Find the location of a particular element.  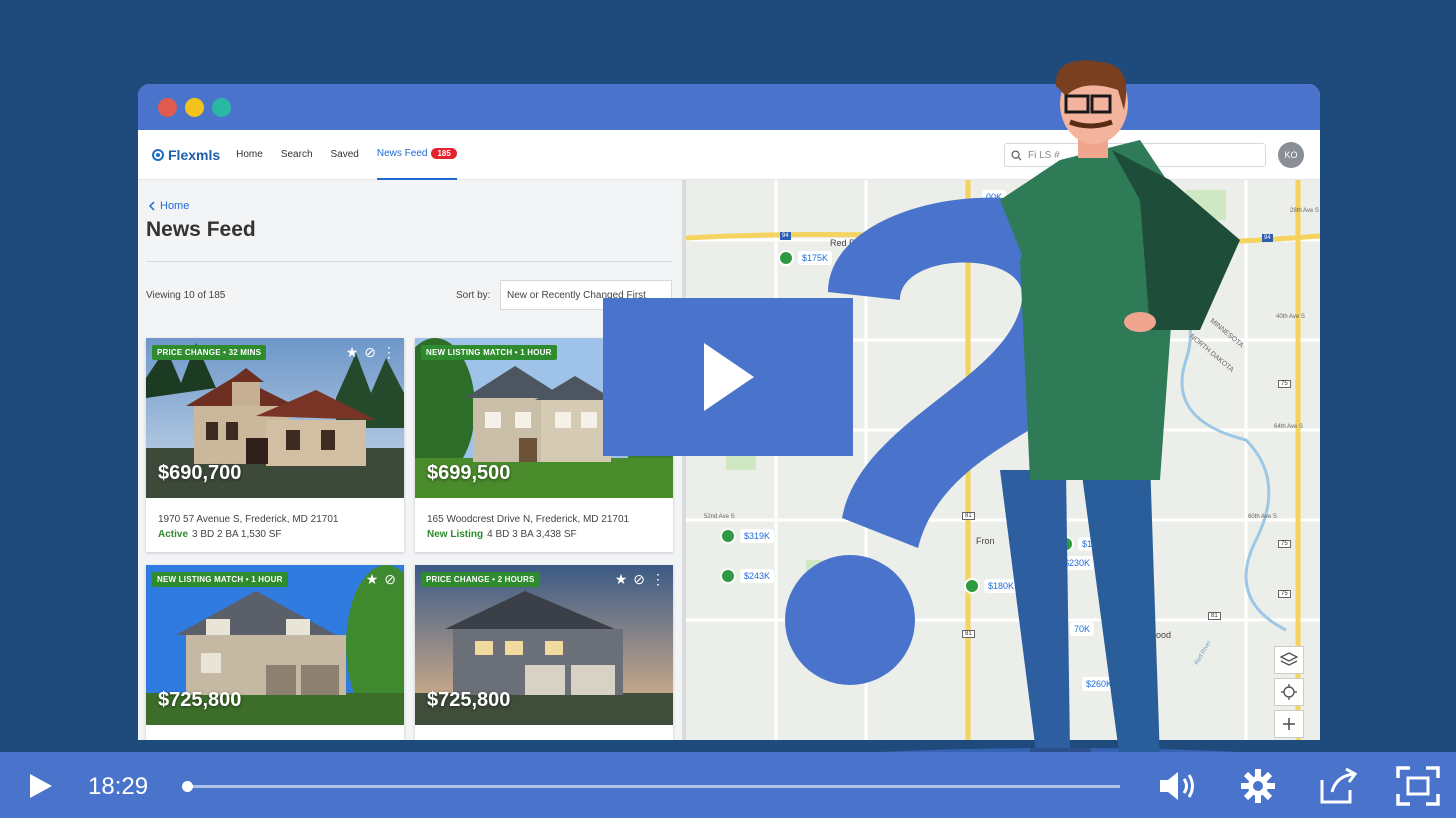

progress-track is located at coordinates (650, 786).